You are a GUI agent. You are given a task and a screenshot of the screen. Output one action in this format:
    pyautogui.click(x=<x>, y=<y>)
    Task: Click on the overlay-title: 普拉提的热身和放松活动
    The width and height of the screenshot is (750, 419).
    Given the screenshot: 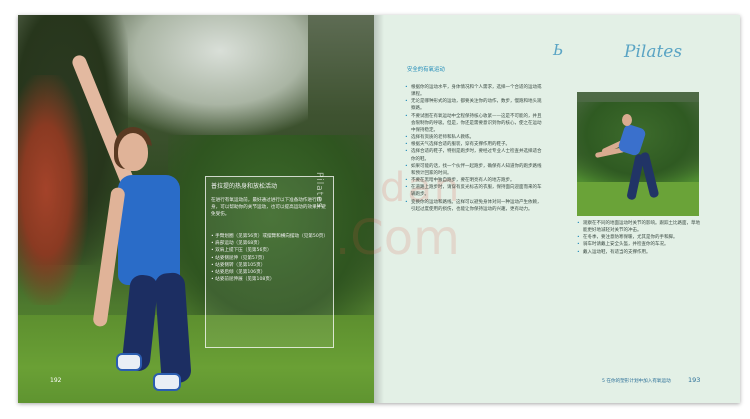 What is the action you would take?
    pyautogui.click(x=244, y=186)
    